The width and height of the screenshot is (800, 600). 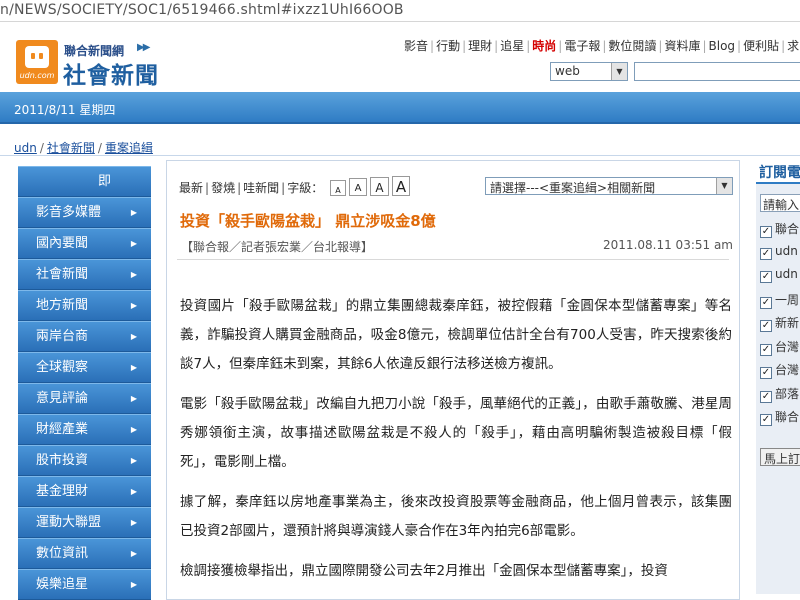 I want to click on article-time: 2011.08.11 03:51 am, so click(x=668, y=245).